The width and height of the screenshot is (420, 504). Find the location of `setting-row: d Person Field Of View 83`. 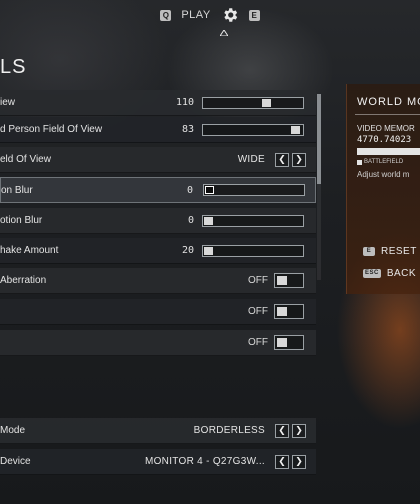

setting-row: d Person Field Of View 83 is located at coordinates (158, 130).